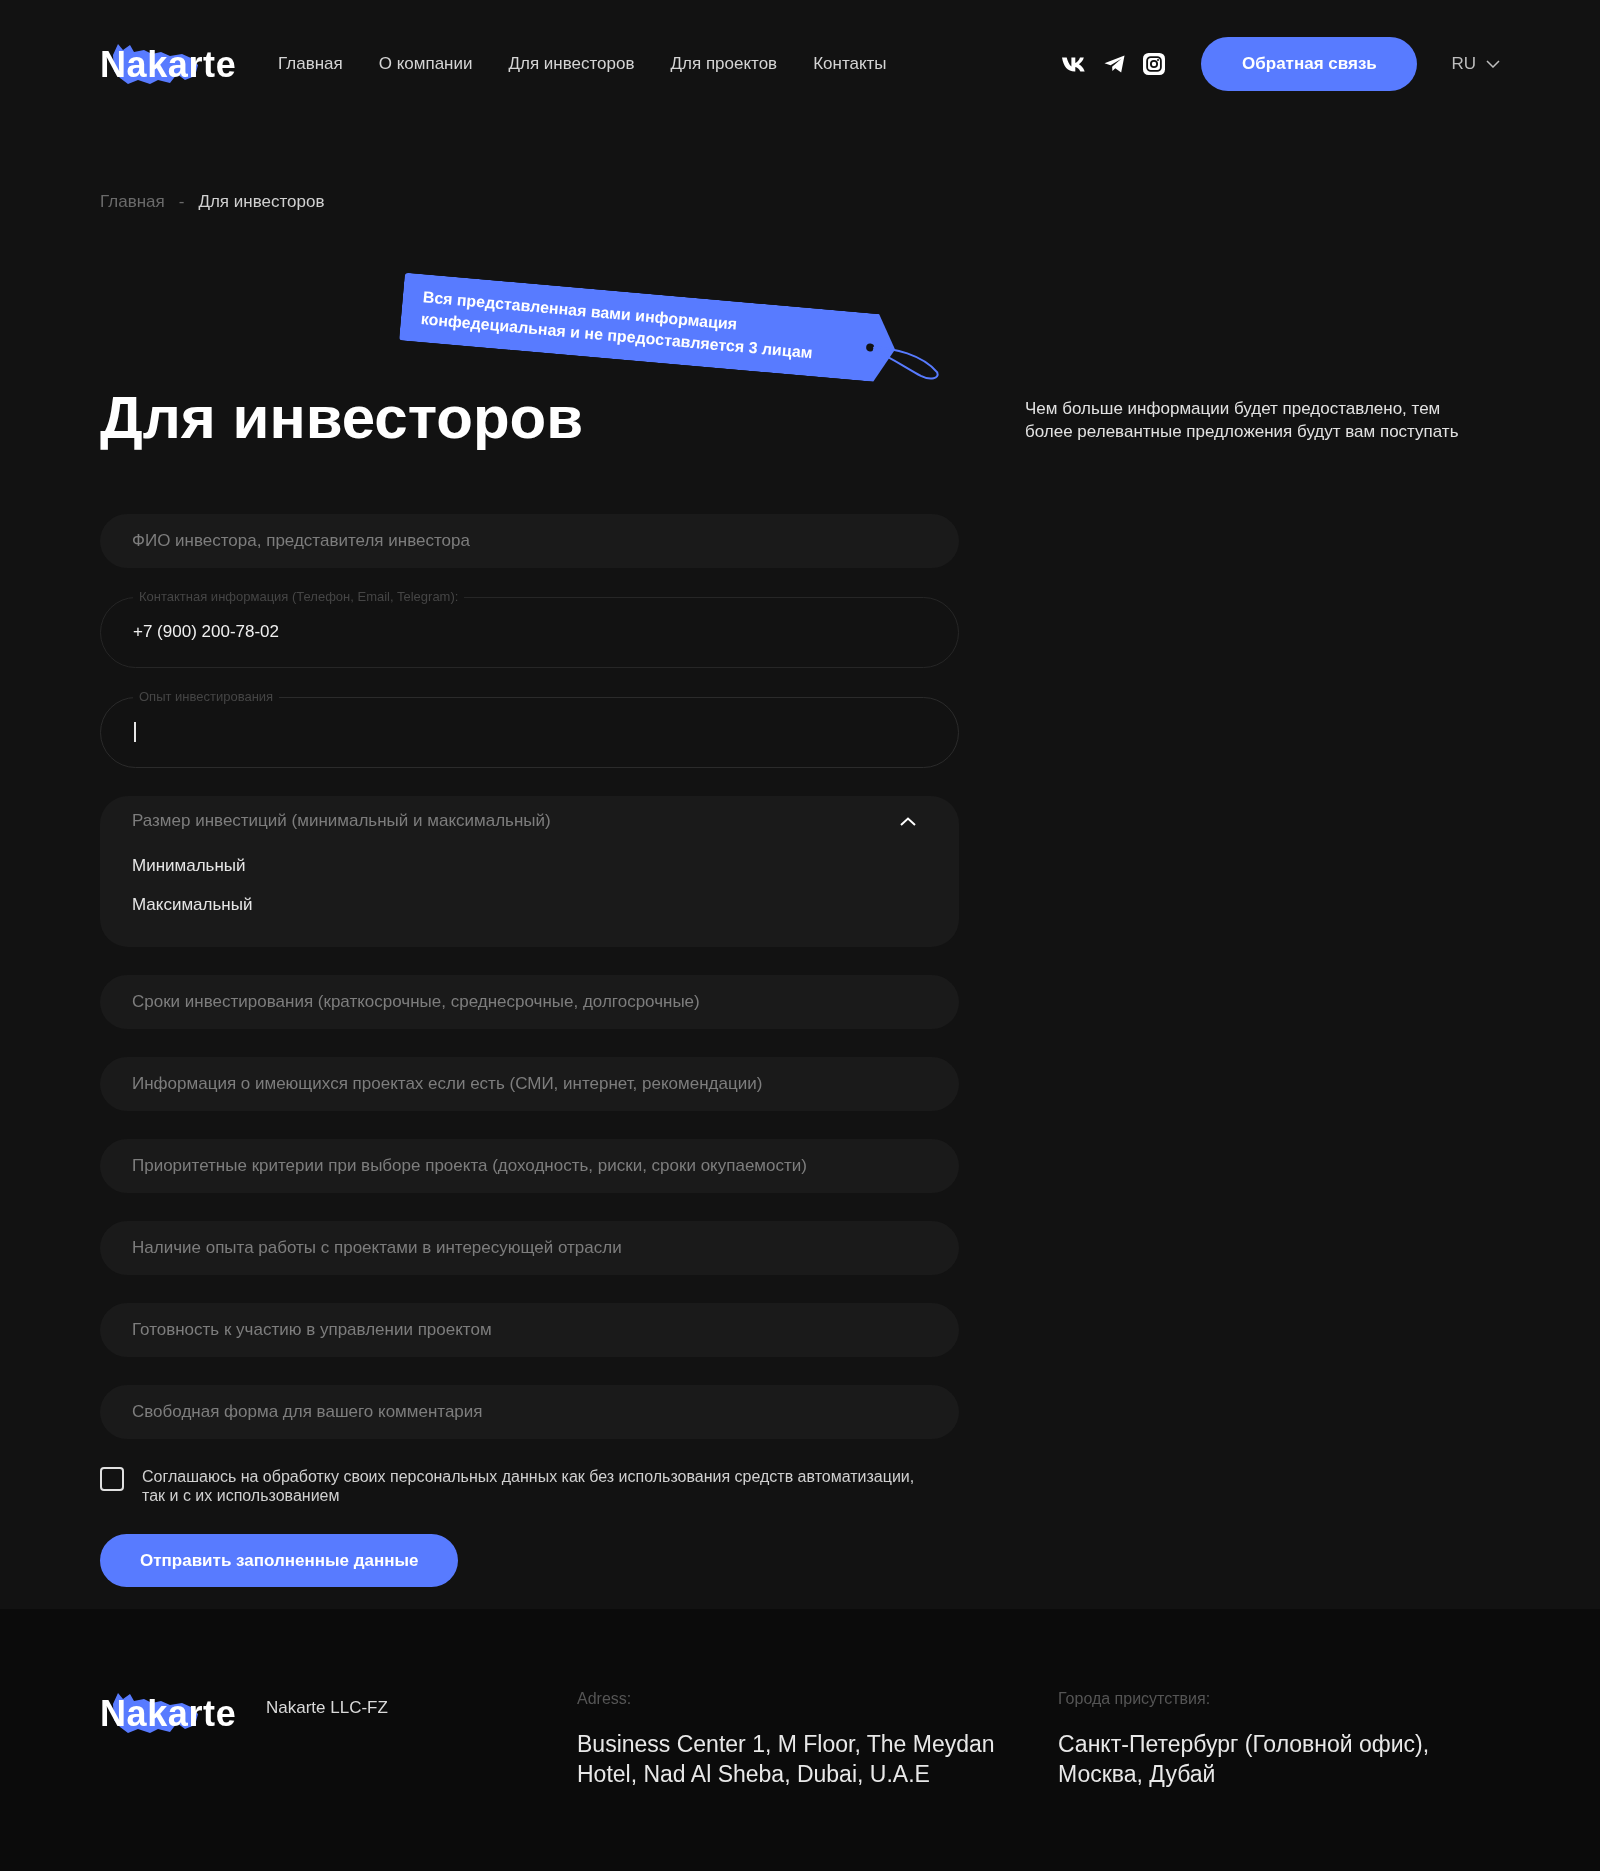 Image resolution: width=1600 pixels, height=1871 pixels. What do you see at coordinates (1493, 64) in the screenshot?
I see `chevron-down-icon` at bounding box center [1493, 64].